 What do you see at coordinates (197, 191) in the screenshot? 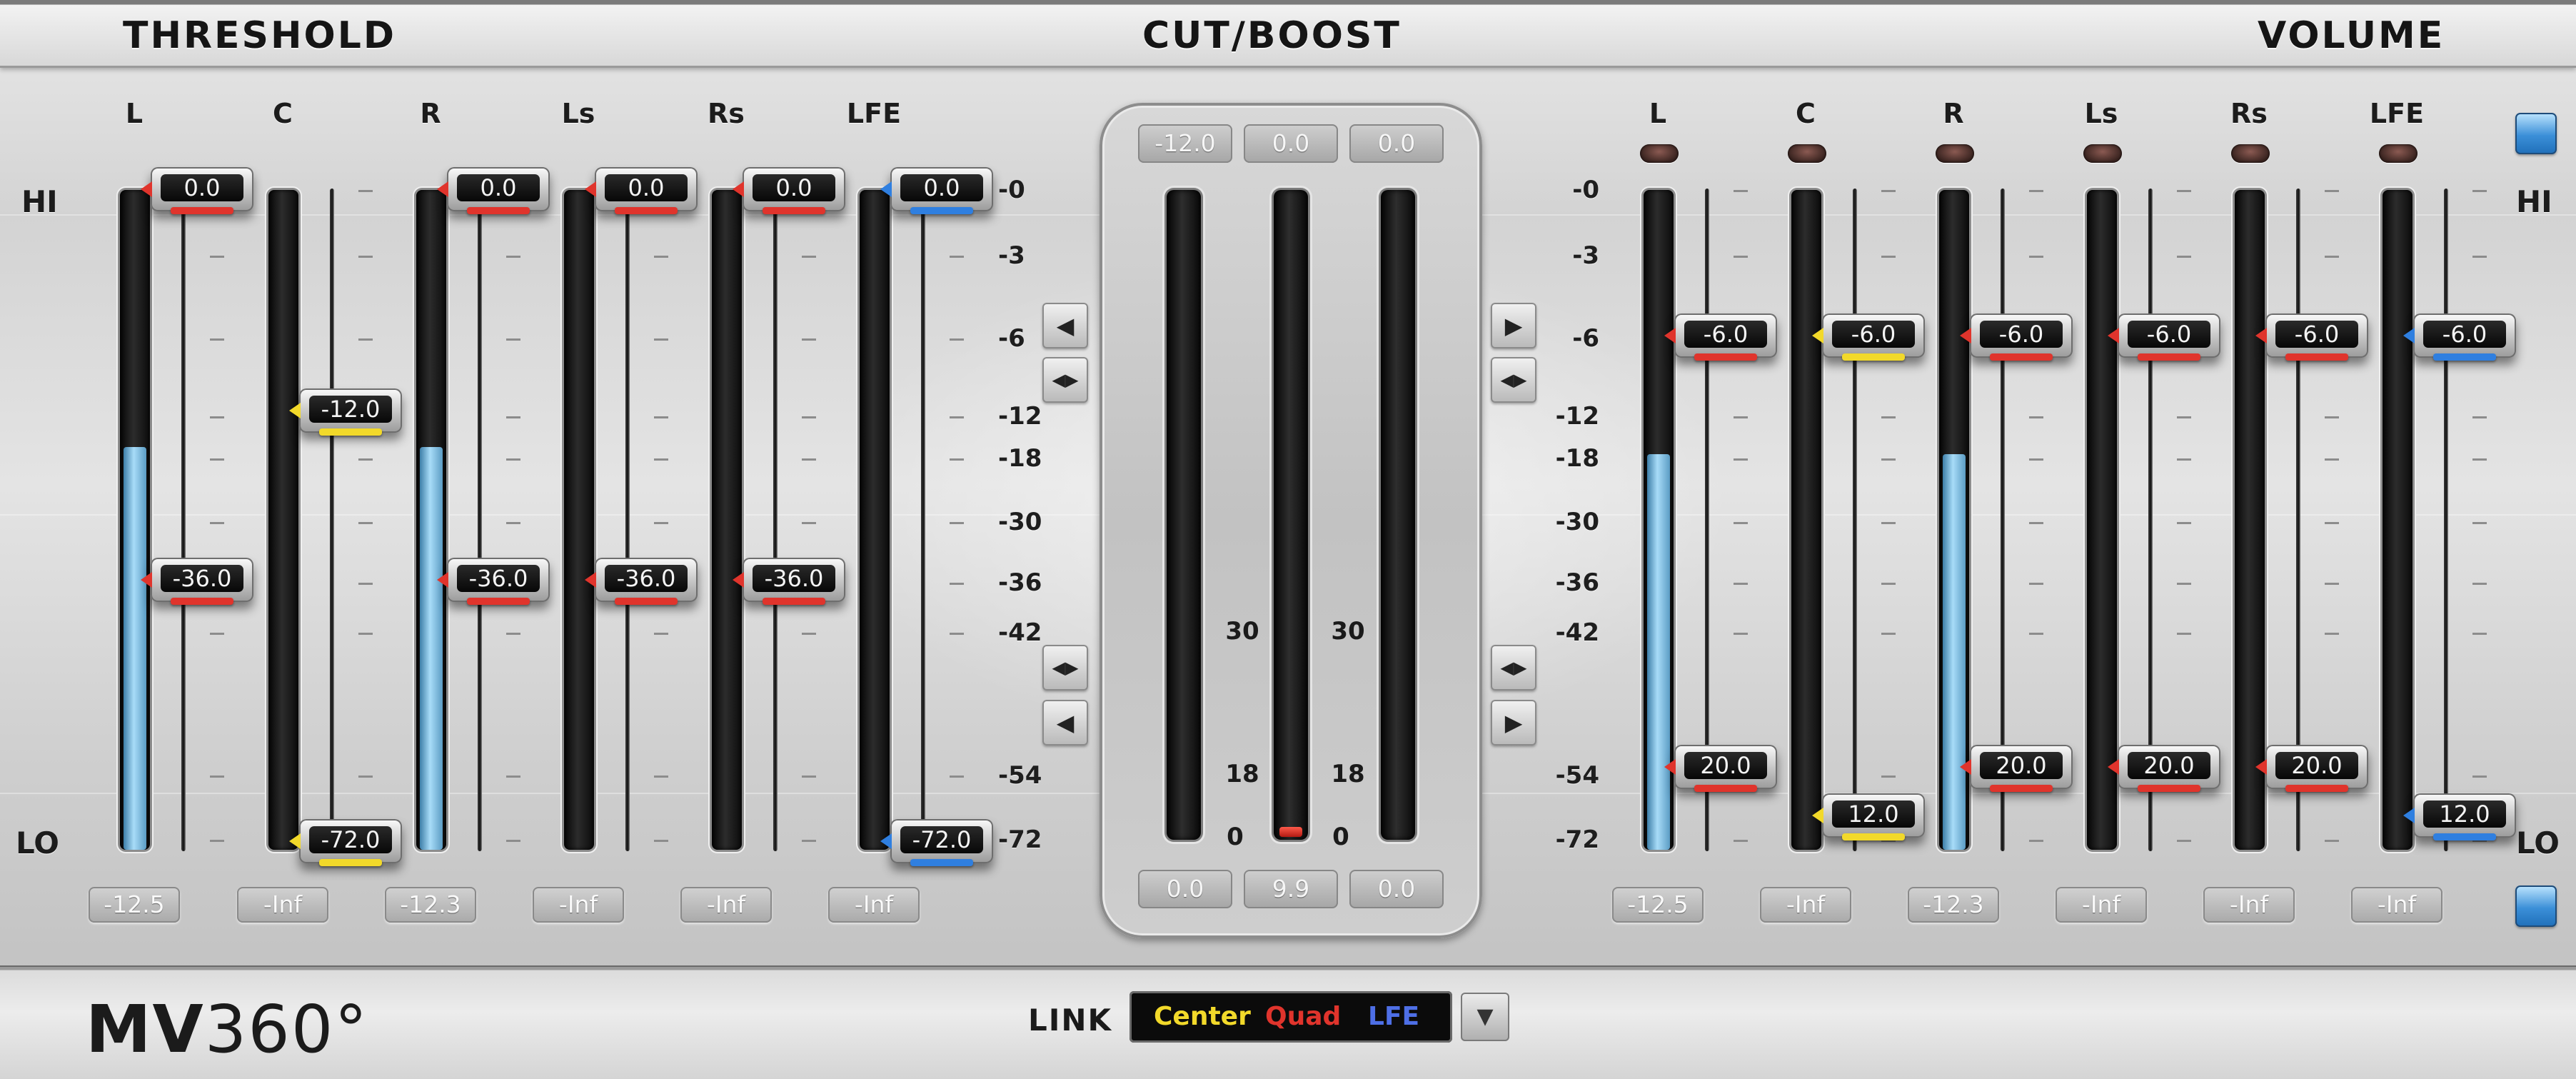
I see `threshold-l-hi-slider-thumb: 0.0` at bounding box center [197, 191].